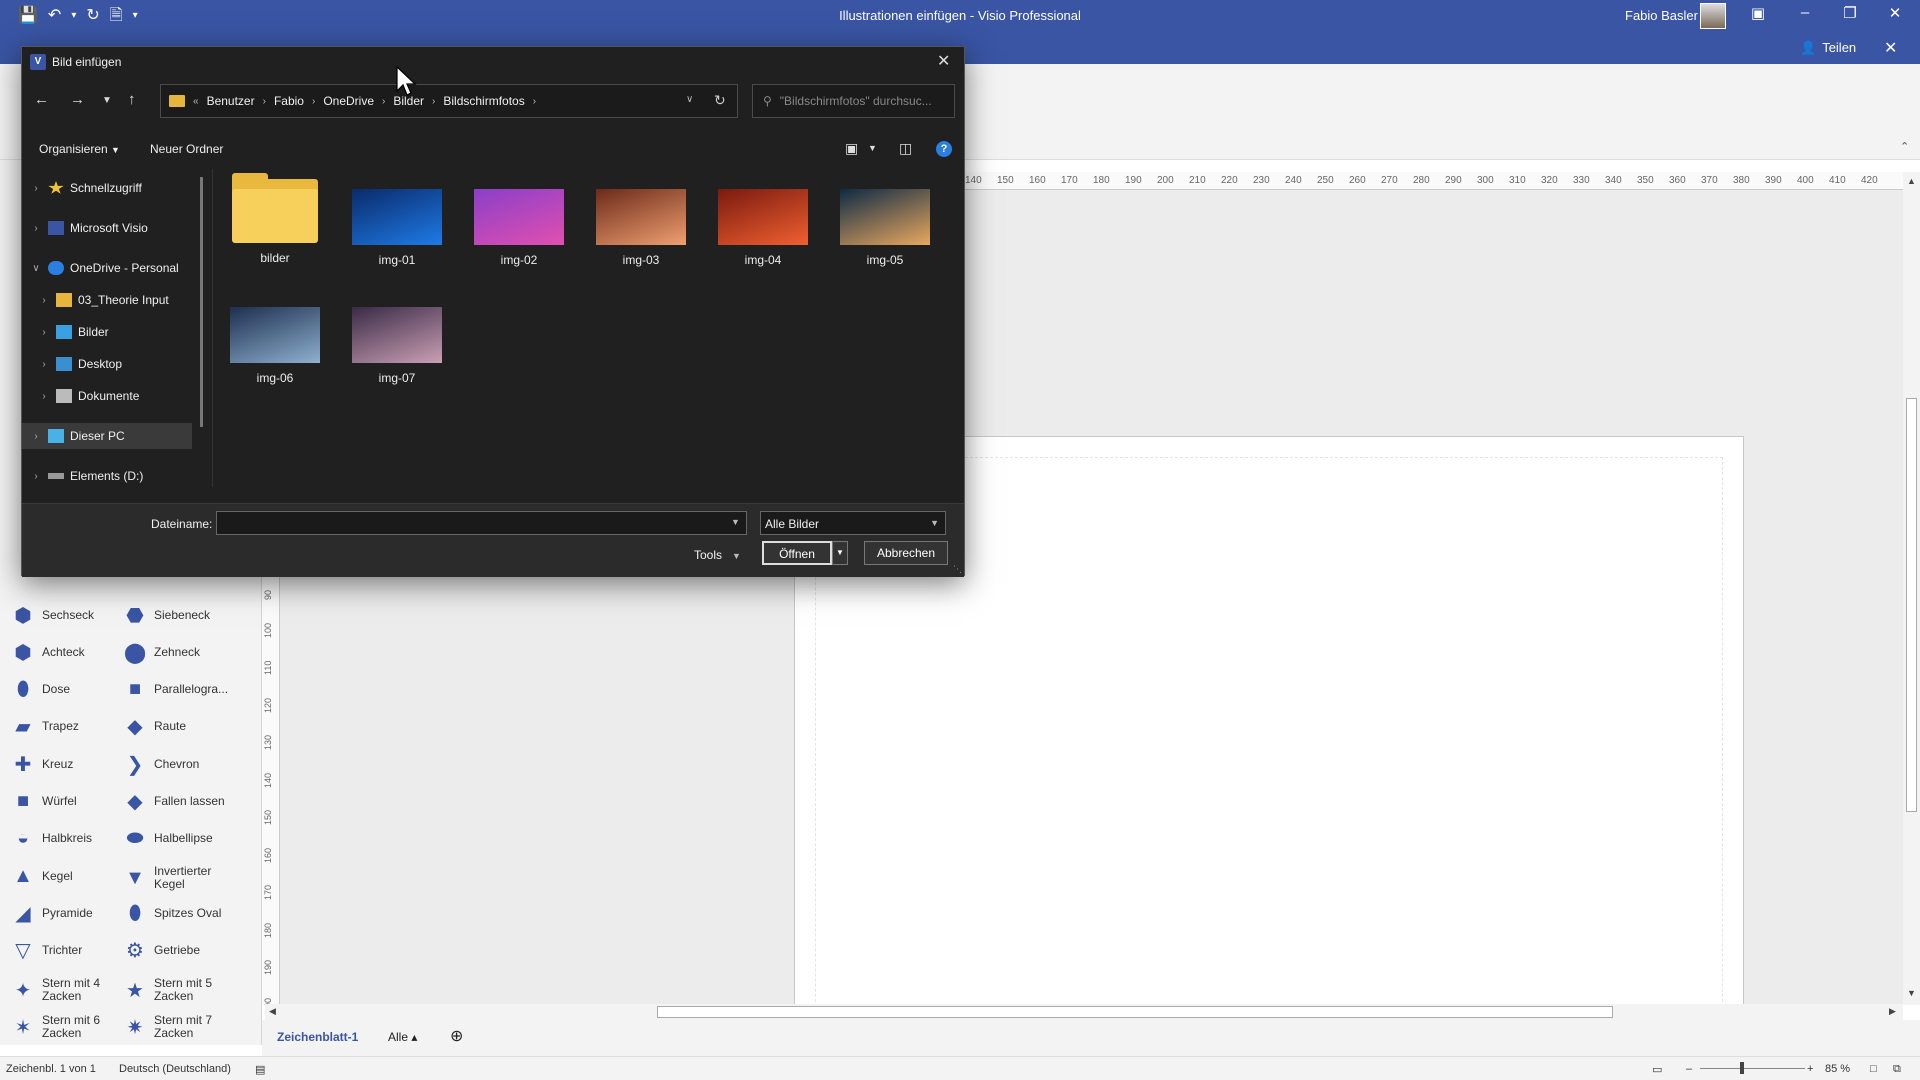 The height and width of the screenshot is (1080, 1920). Describe the element at coordinates (944, 149) in the screenshot. I see `help-icon: ?` at that location.